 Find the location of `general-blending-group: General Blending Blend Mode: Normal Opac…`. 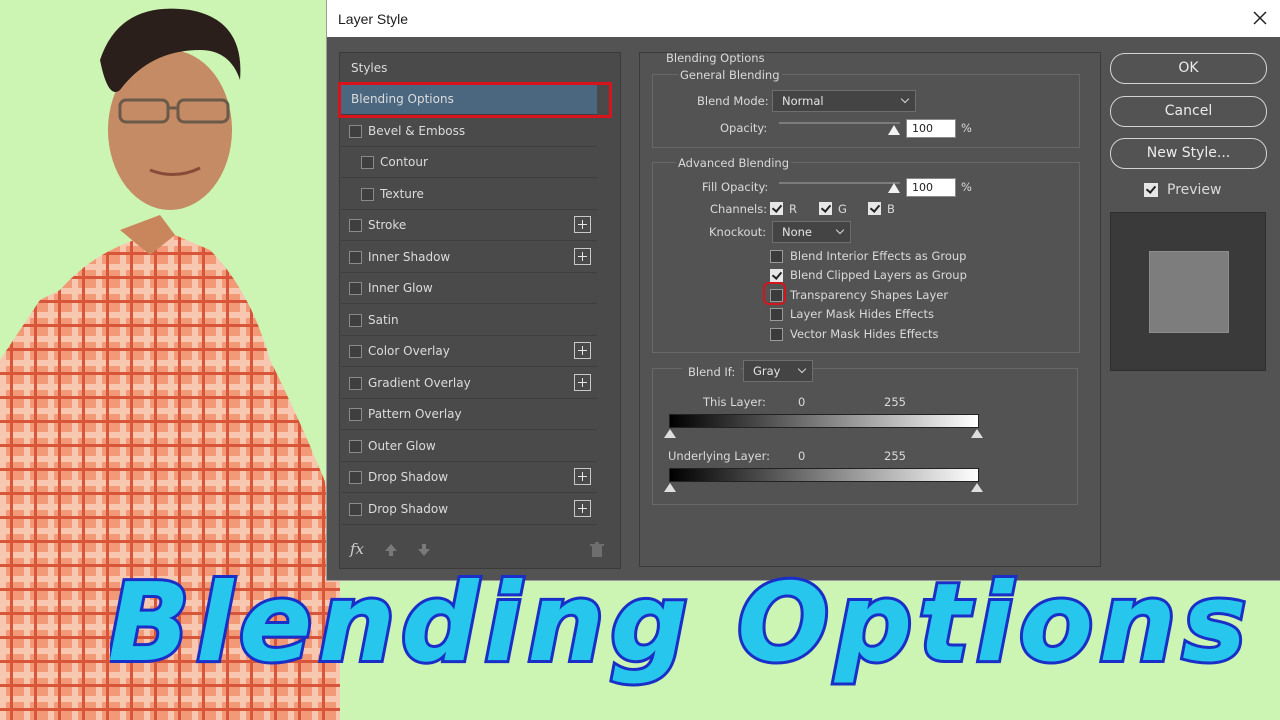

general-blending-group: General Blending Blend Mode: Normal Opac… is located at coordinates (866, 108).